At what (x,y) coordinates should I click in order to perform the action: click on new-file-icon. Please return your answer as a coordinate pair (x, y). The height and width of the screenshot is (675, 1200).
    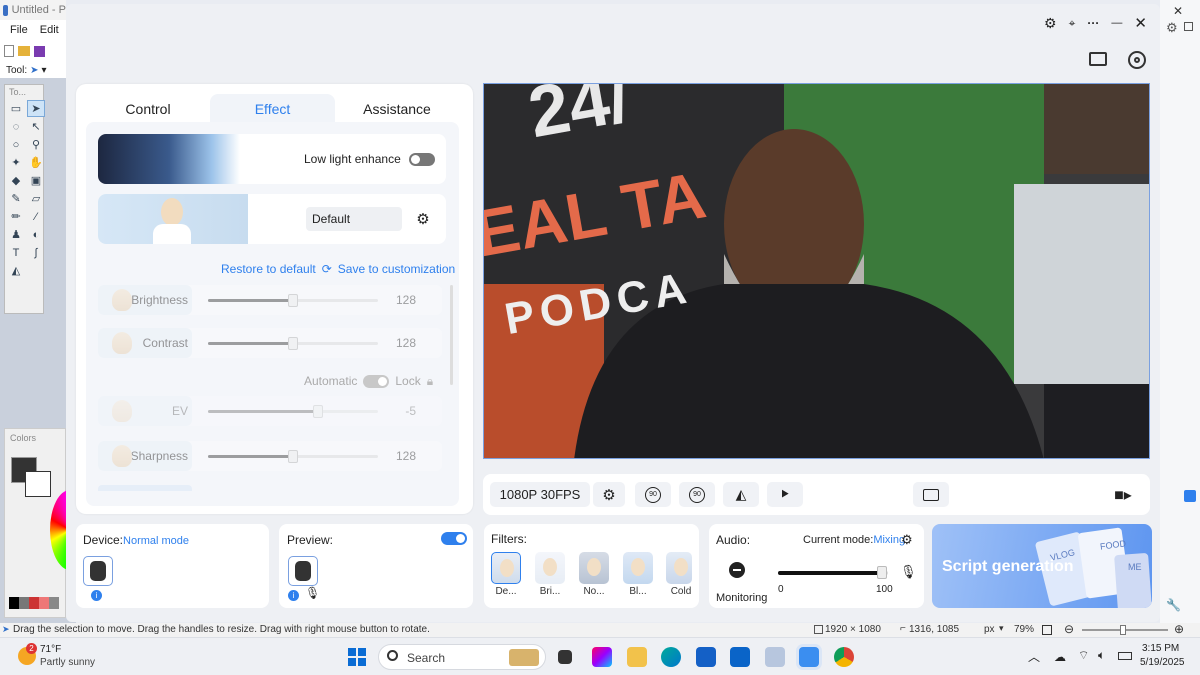
    Looking at the image, I should click on (9, 51).